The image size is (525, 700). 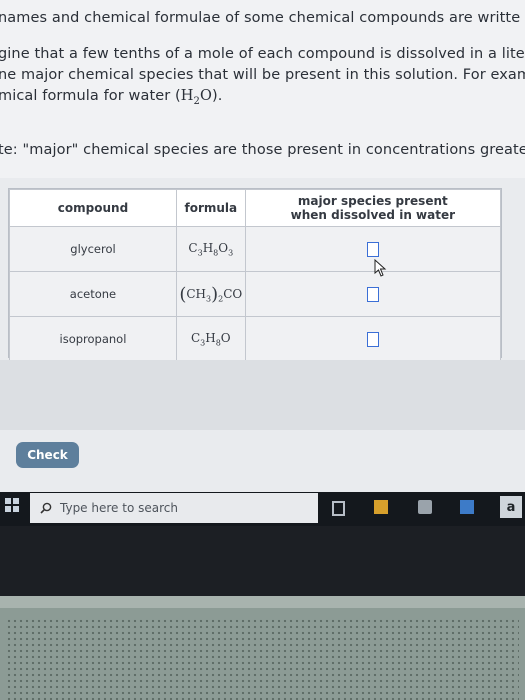 I want to click on header-major-line-1: major species present, so click(x=372, y=201).